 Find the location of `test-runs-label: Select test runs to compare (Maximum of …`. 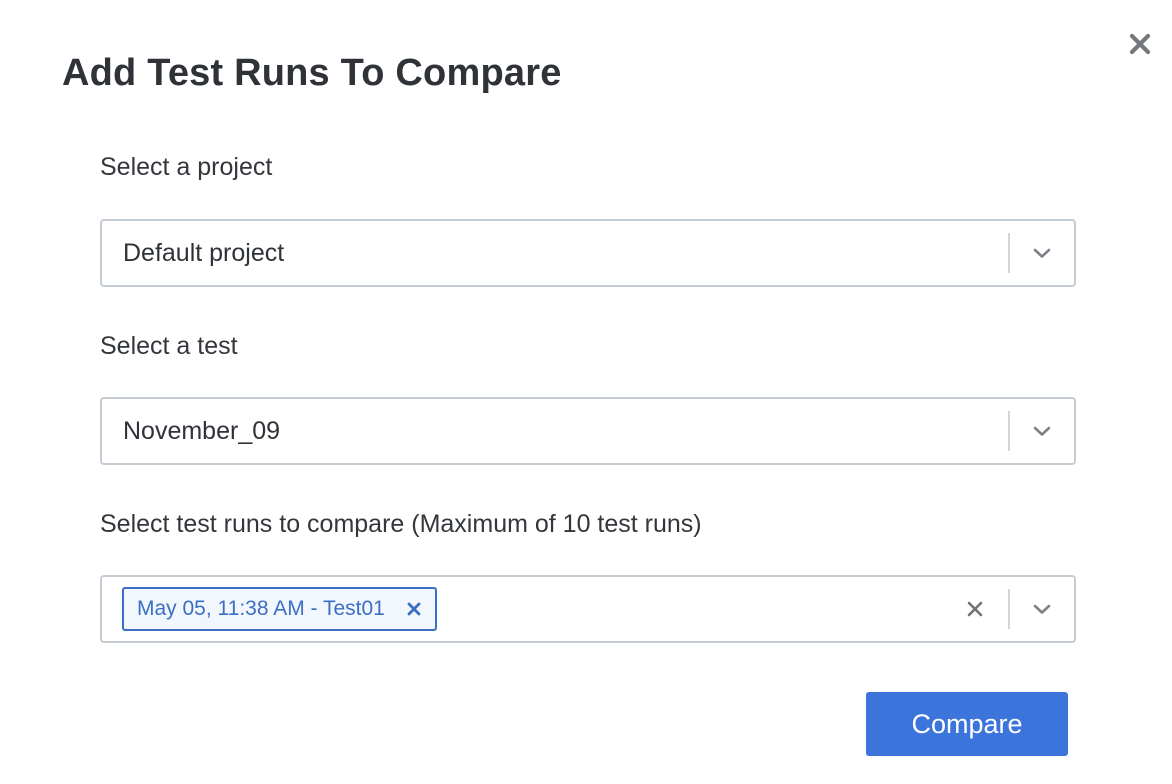

test-runs-label: Select test runs to compare (Maximum of … is located at coordinates (401, 524).